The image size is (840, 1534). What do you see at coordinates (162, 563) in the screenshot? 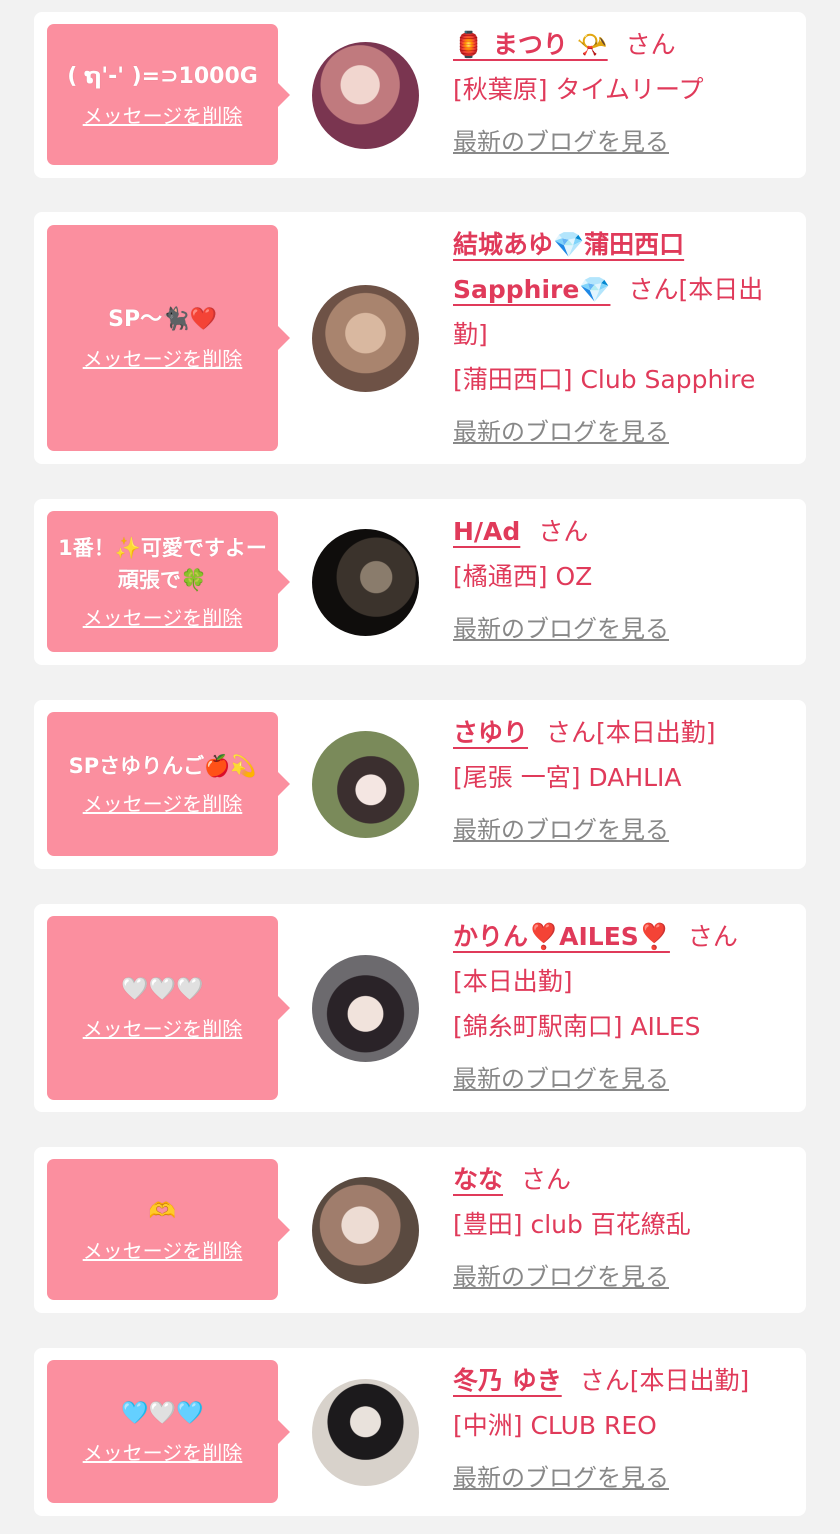
I see `message-text: 1番！✨可愛ですよー頑張で🍀` at bounding box center [162, 563].